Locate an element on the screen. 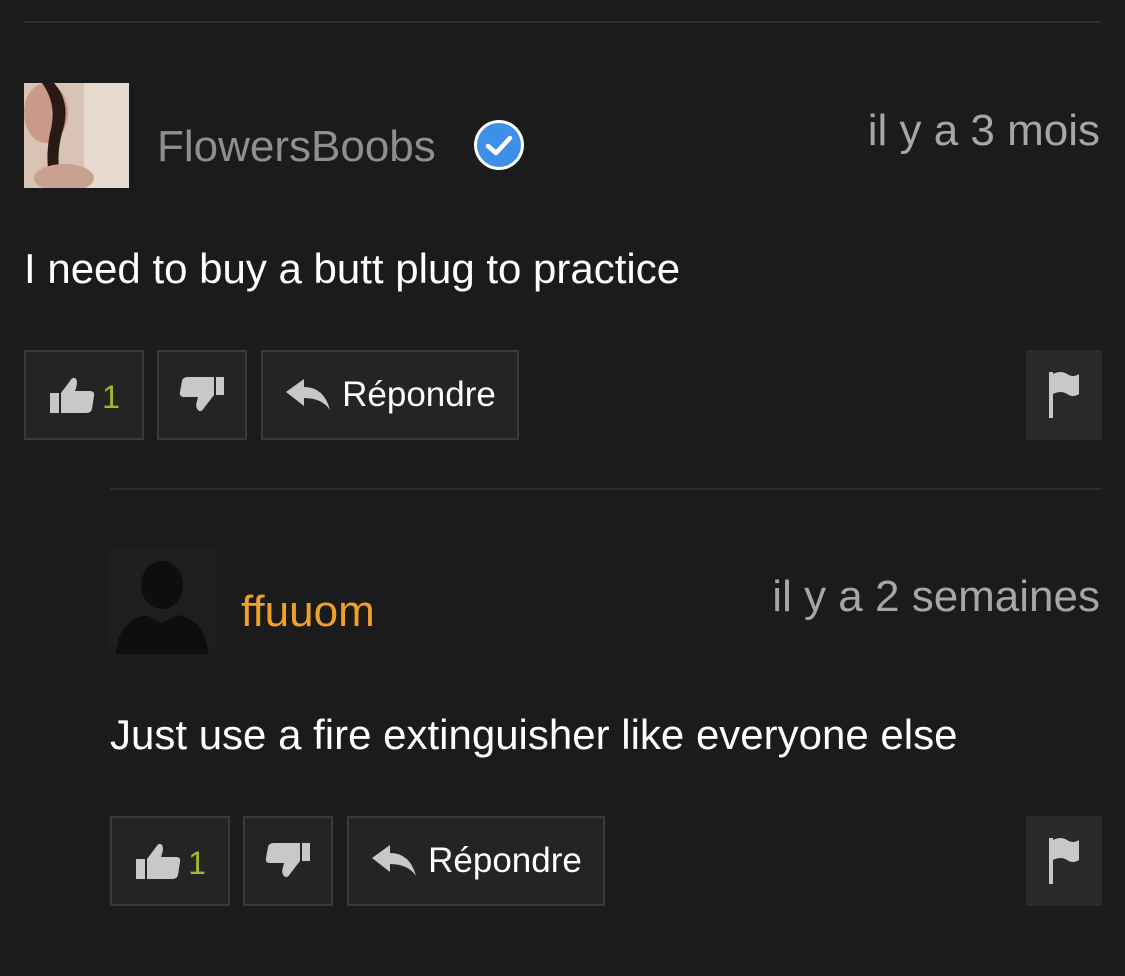 The height and width of the screenshot is (976, 1125). comment-text: I need to buy a butt plug to practice is located at coordinates (352, 268).